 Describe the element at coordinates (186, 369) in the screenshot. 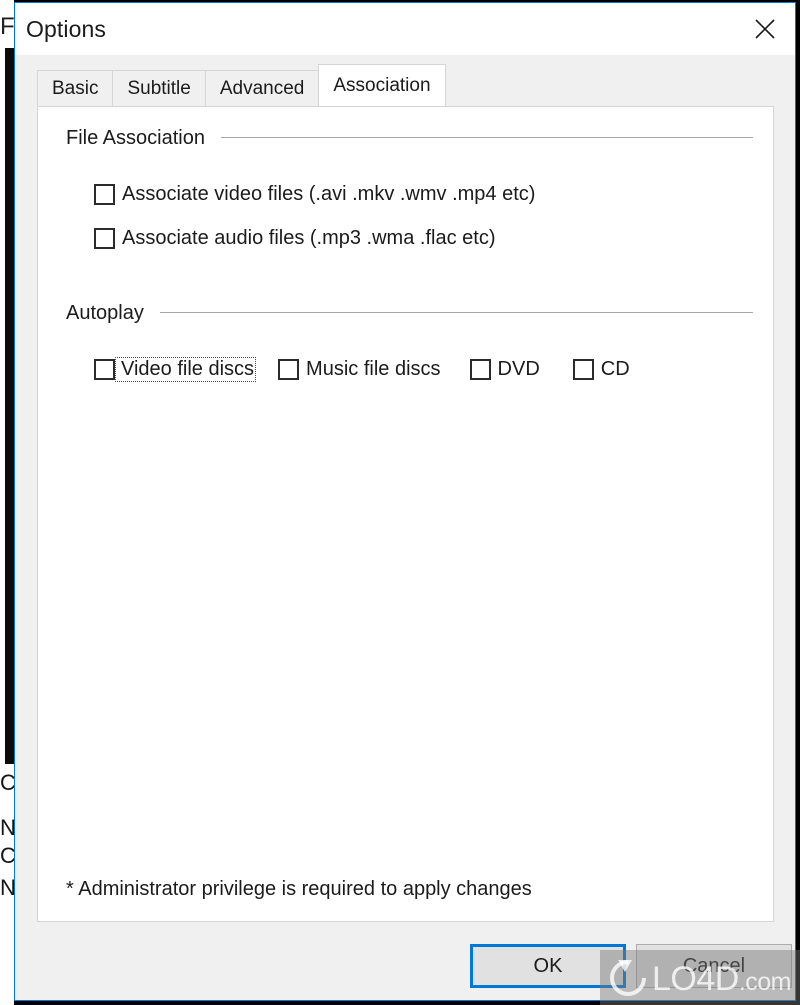

I see `checkbox-label: Video file discs` at that location.